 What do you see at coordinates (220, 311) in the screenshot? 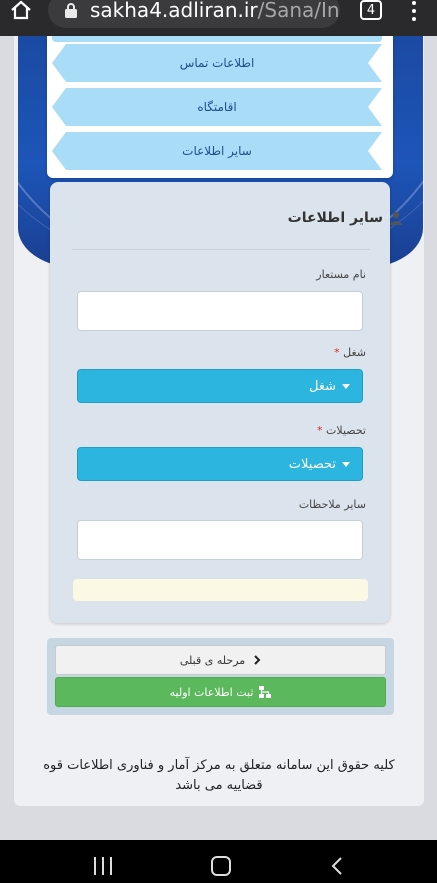
I see `alias-input` at bounding box center [220, 311].